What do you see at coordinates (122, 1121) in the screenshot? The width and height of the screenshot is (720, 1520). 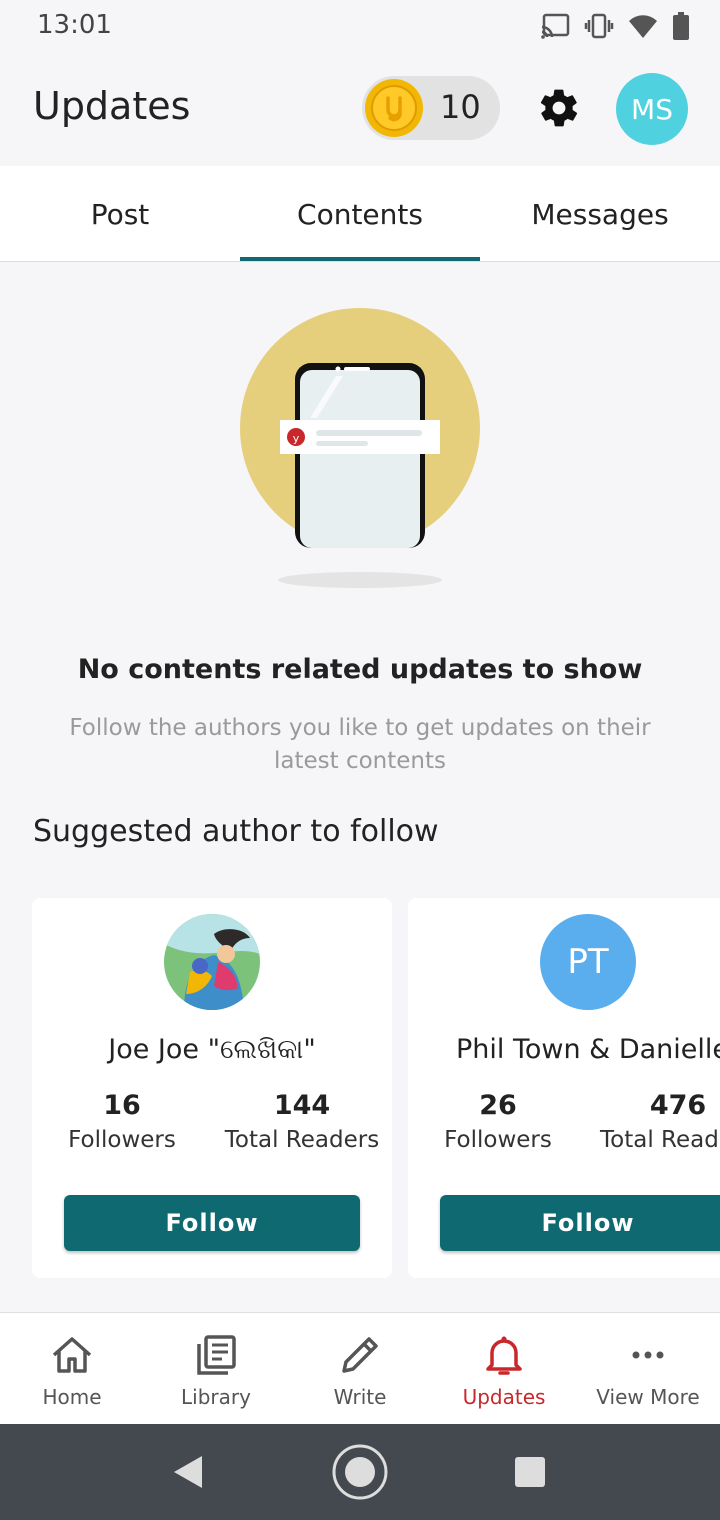 I see `followers-stat: 16 Followers` at bounding box center [122, 1121].